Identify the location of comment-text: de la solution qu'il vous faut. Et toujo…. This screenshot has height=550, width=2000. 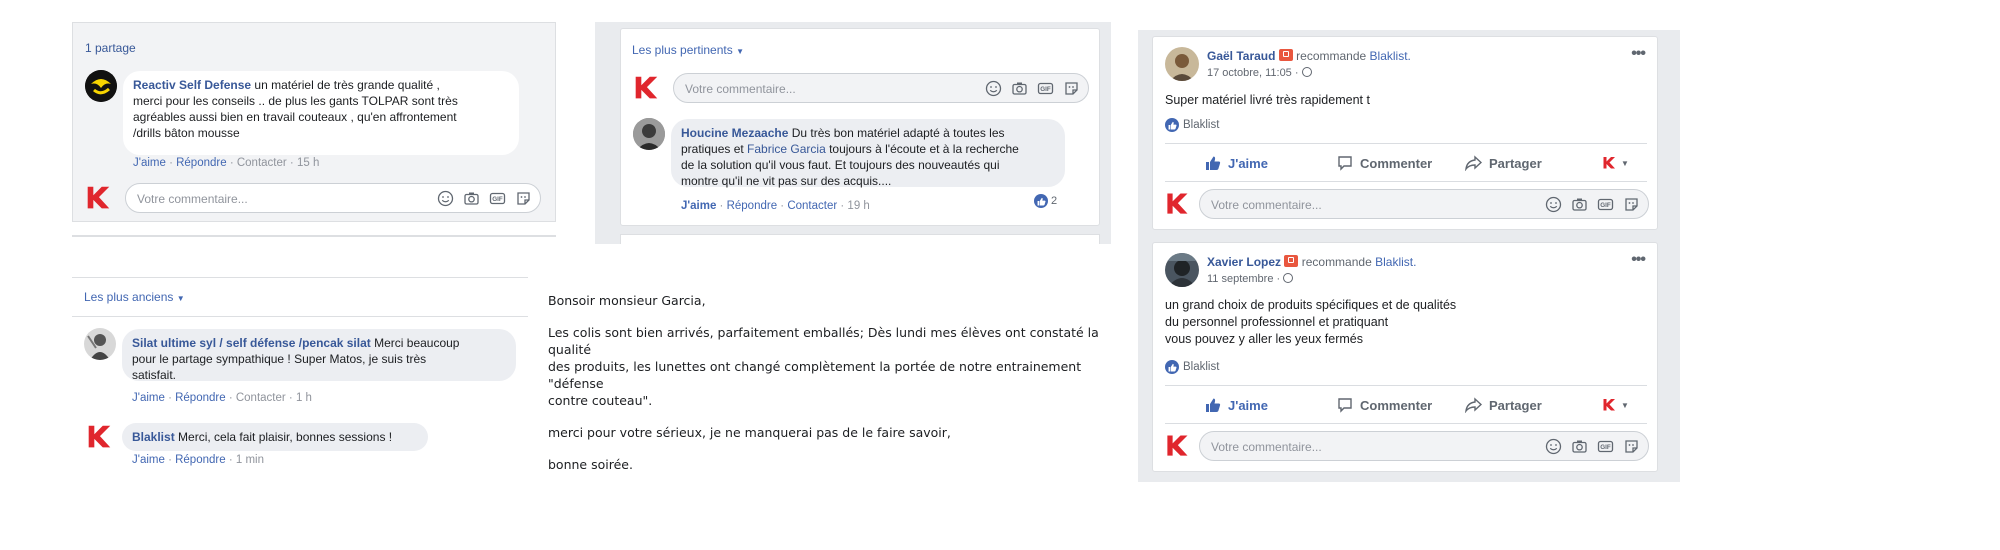
(840, 165).